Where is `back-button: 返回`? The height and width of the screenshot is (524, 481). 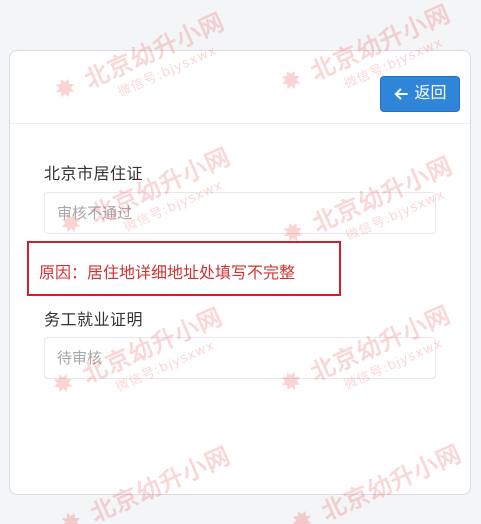 back-button: 返回 is located at coordinates (420, 94).